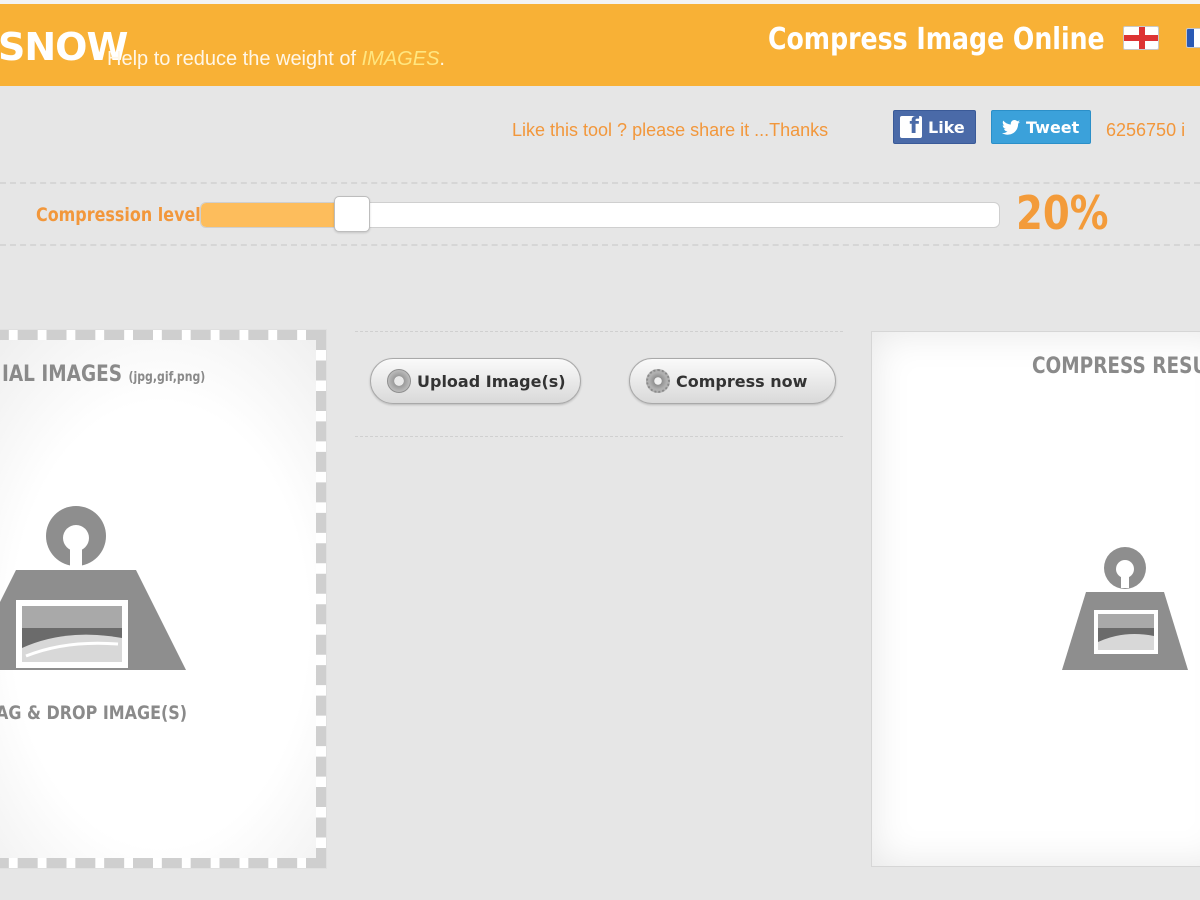 The height and width of the screenshot is (900, 1200). Describe the element at coordinates (1062, 213) in the screenshot. I see `compression-percent: 20%` at that location.